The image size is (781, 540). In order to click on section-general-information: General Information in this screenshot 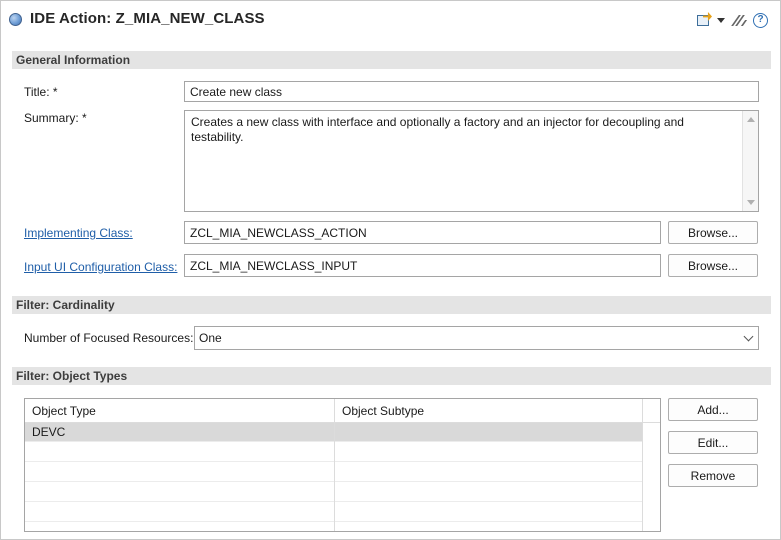, I will do `click(391, 60)`.